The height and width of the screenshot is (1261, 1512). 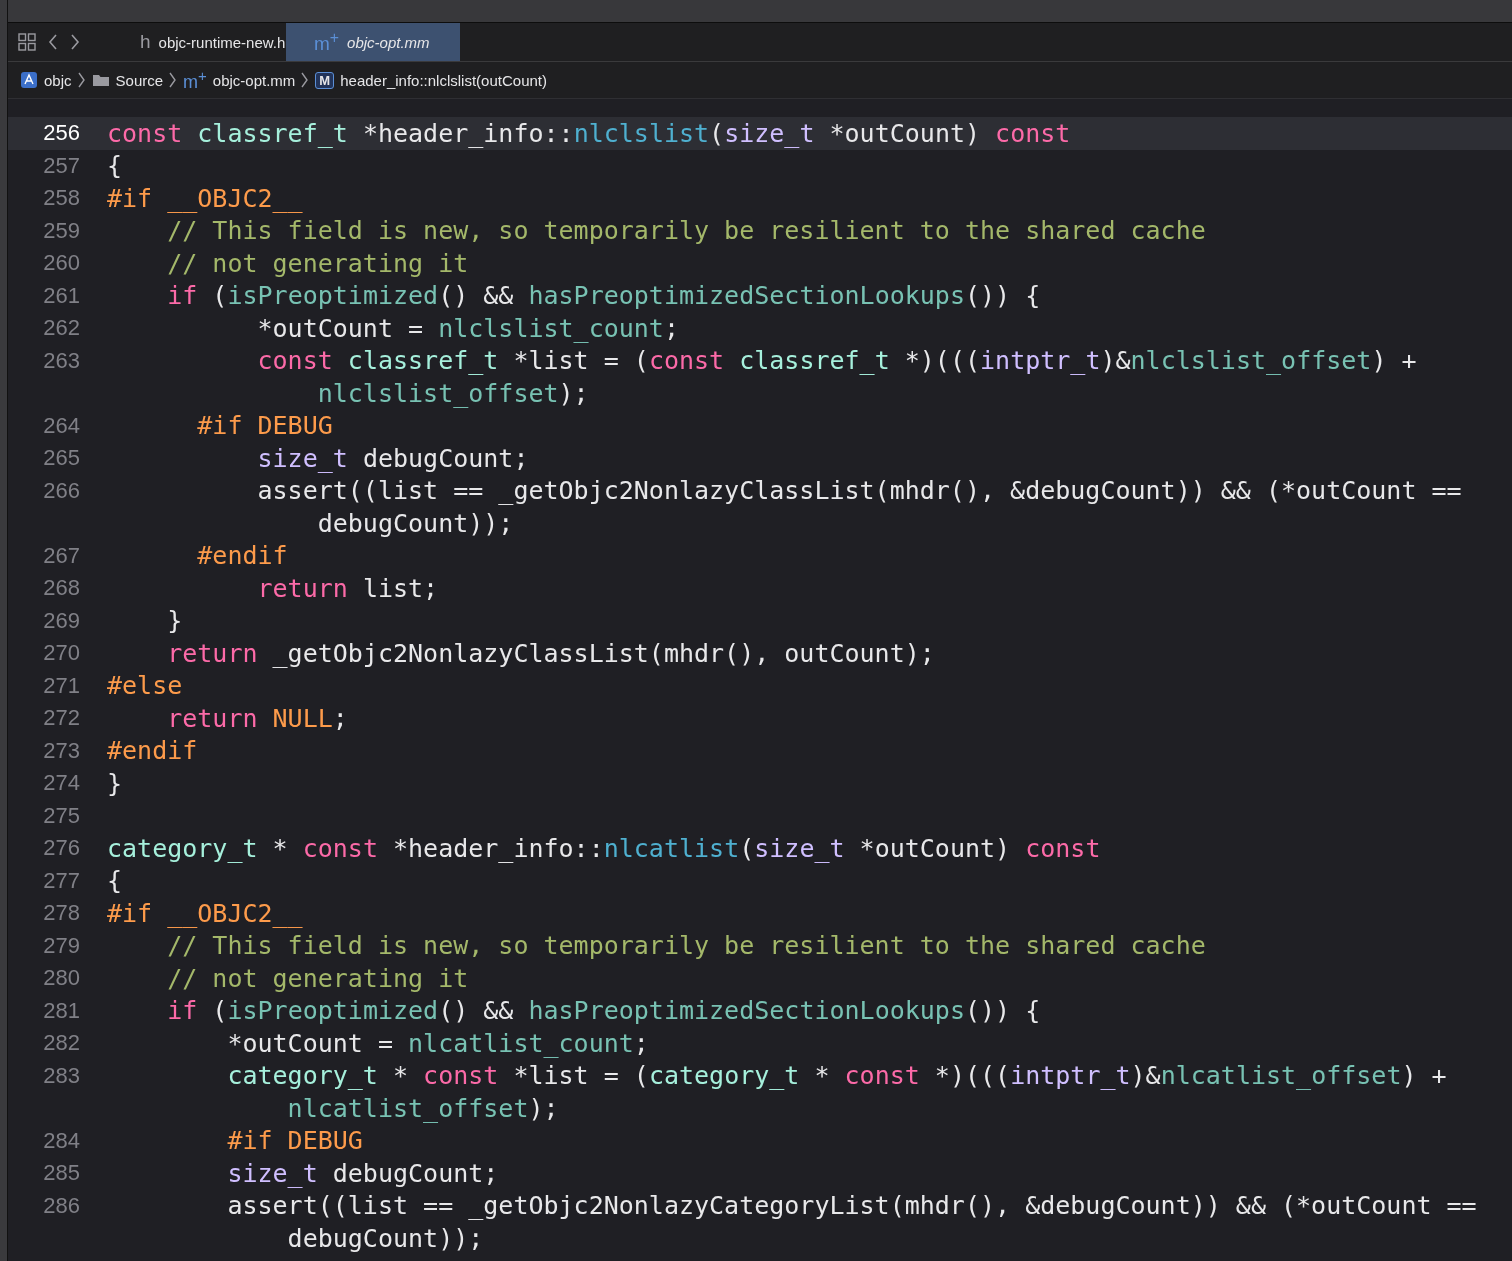 What do you see at coordinates (254, 80) in the screenshot?
I see `breadcrumb-item: objc-opt.mm` at bounding box center [254, 80].